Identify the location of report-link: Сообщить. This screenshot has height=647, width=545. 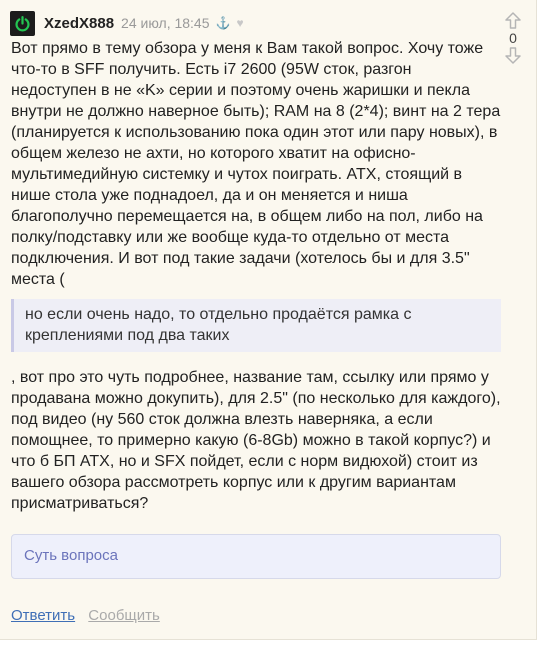
(124, 615).